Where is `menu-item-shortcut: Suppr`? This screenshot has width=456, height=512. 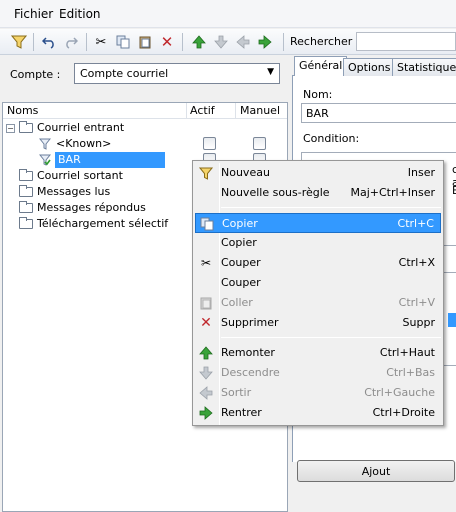
menu-item-shortcut: Suppr is located at coordinates (418, 322).